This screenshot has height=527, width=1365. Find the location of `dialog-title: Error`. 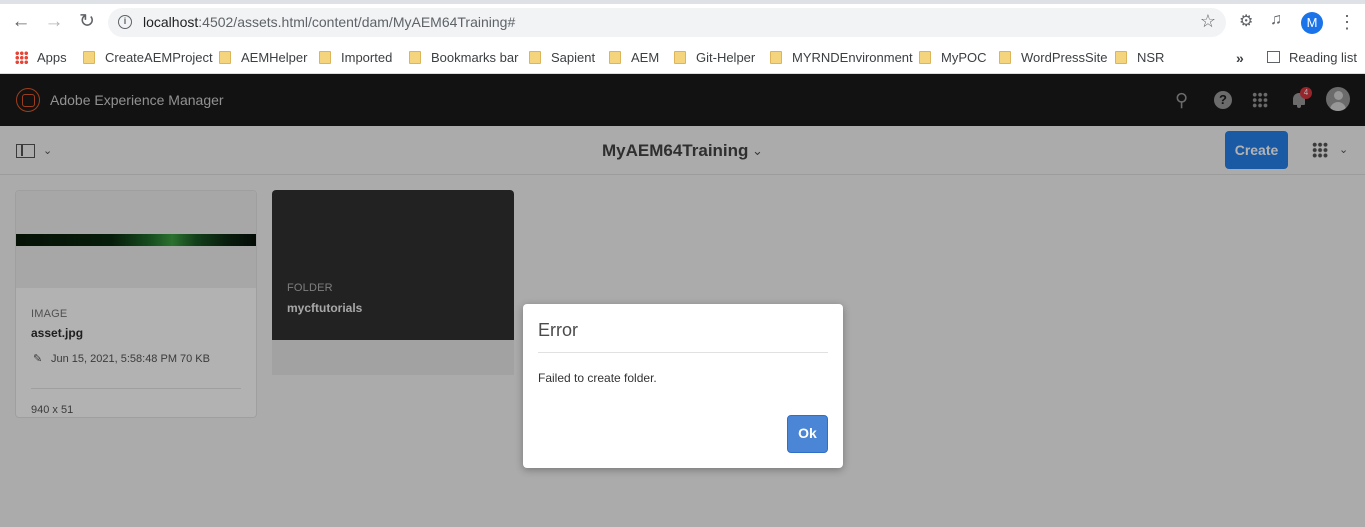

dialog-title: Error is located at coordinates (558, 330).